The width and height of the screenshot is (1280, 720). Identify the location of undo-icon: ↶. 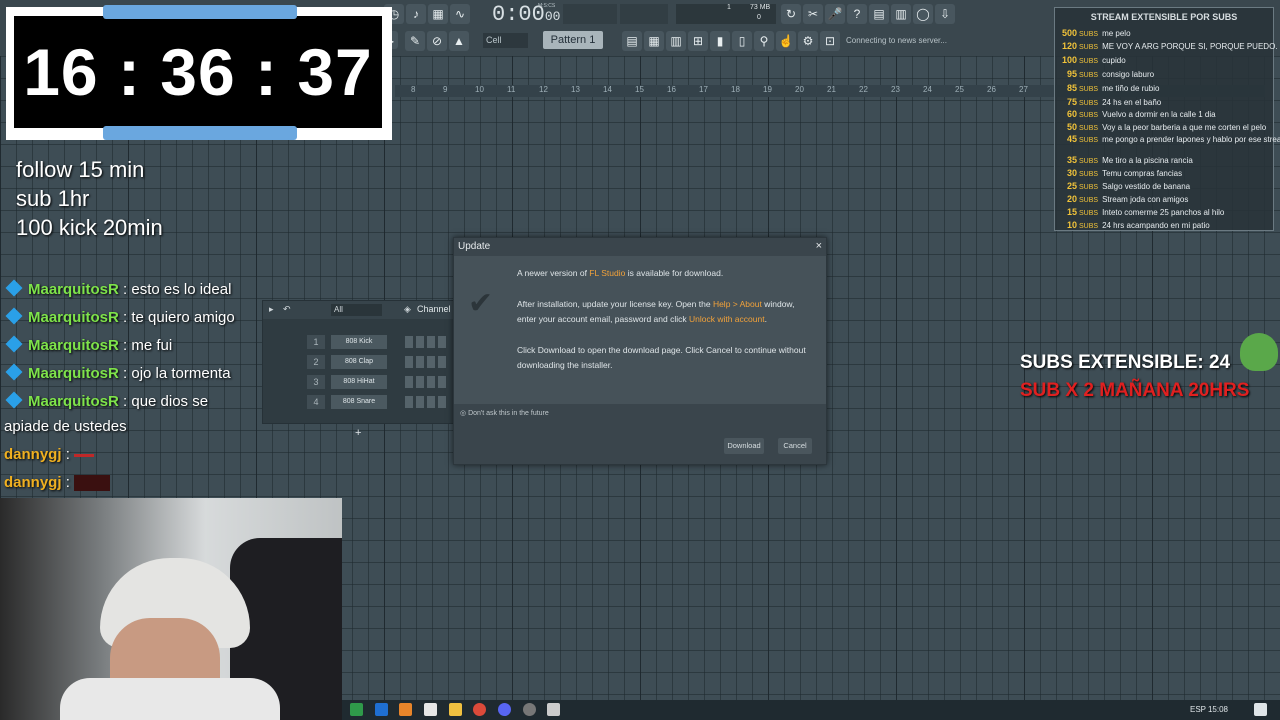
(287, 309).